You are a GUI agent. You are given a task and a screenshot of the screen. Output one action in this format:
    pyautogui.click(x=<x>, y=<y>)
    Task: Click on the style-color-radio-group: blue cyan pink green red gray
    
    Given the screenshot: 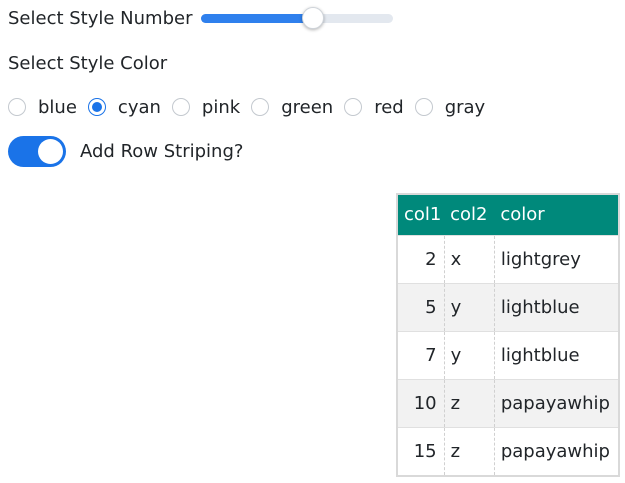 What is the action you would take?
    pyautogui.click(x=252, y=107)
    